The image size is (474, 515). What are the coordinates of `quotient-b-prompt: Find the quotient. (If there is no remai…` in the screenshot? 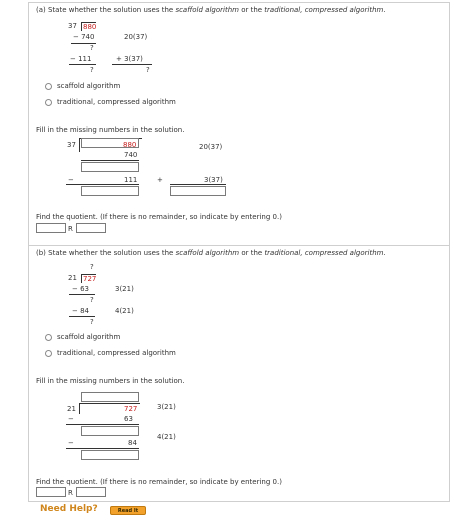 It's located at (159, 482).